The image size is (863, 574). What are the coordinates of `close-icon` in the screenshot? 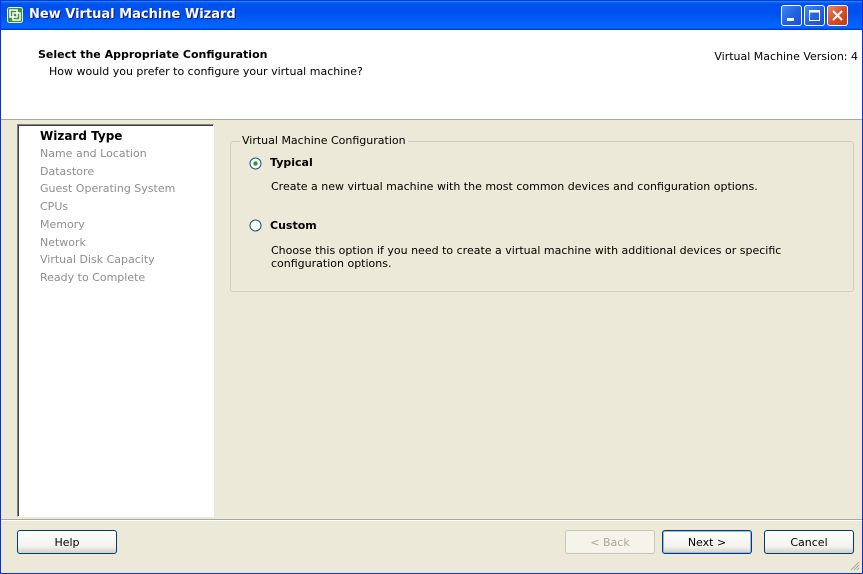 It's located at (837, 15).